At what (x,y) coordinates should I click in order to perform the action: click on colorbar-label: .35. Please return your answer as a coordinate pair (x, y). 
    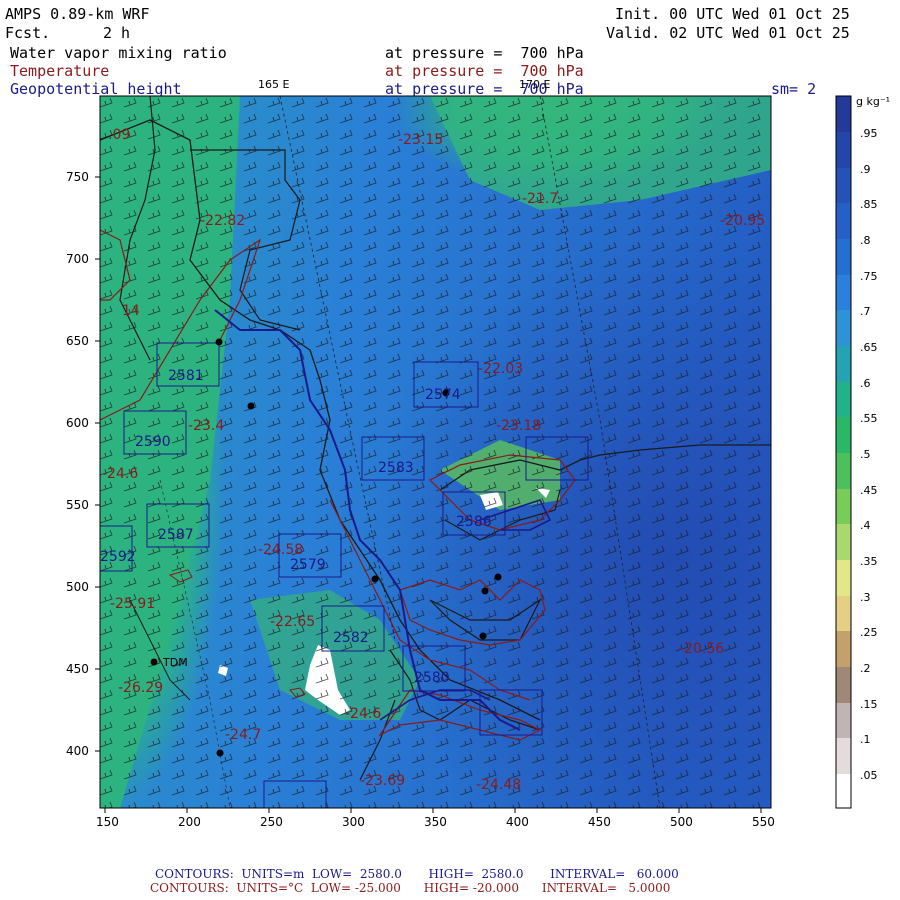
    Looking at the image, I should click on (869, 561).